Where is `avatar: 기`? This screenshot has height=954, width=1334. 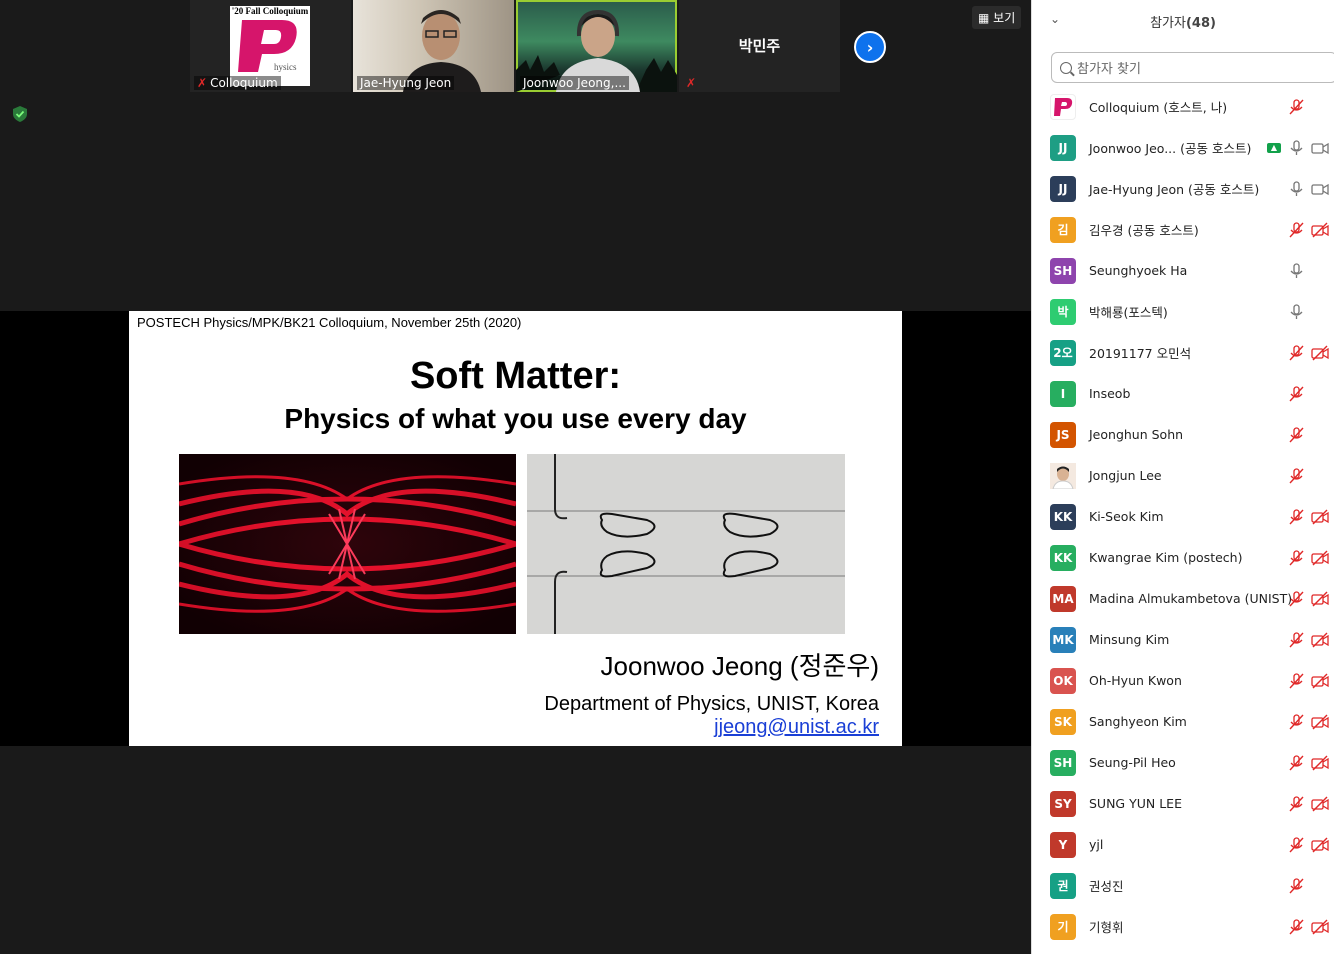 avatar: 기 is located at coordinates (1063, 926).